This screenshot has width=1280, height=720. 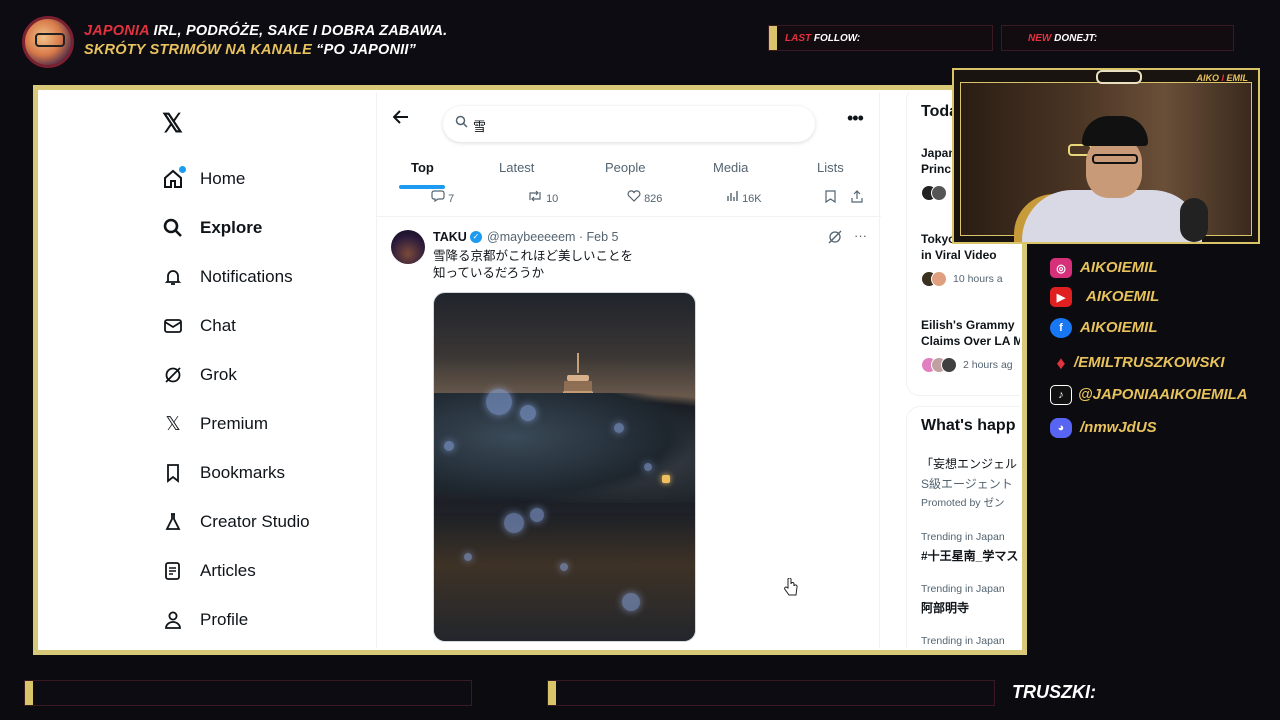 I want to click on stream-subheadline: SKRÓTY STRIMÓW NA KANALE “PO JAPONII”, so click(x=250, y=50).